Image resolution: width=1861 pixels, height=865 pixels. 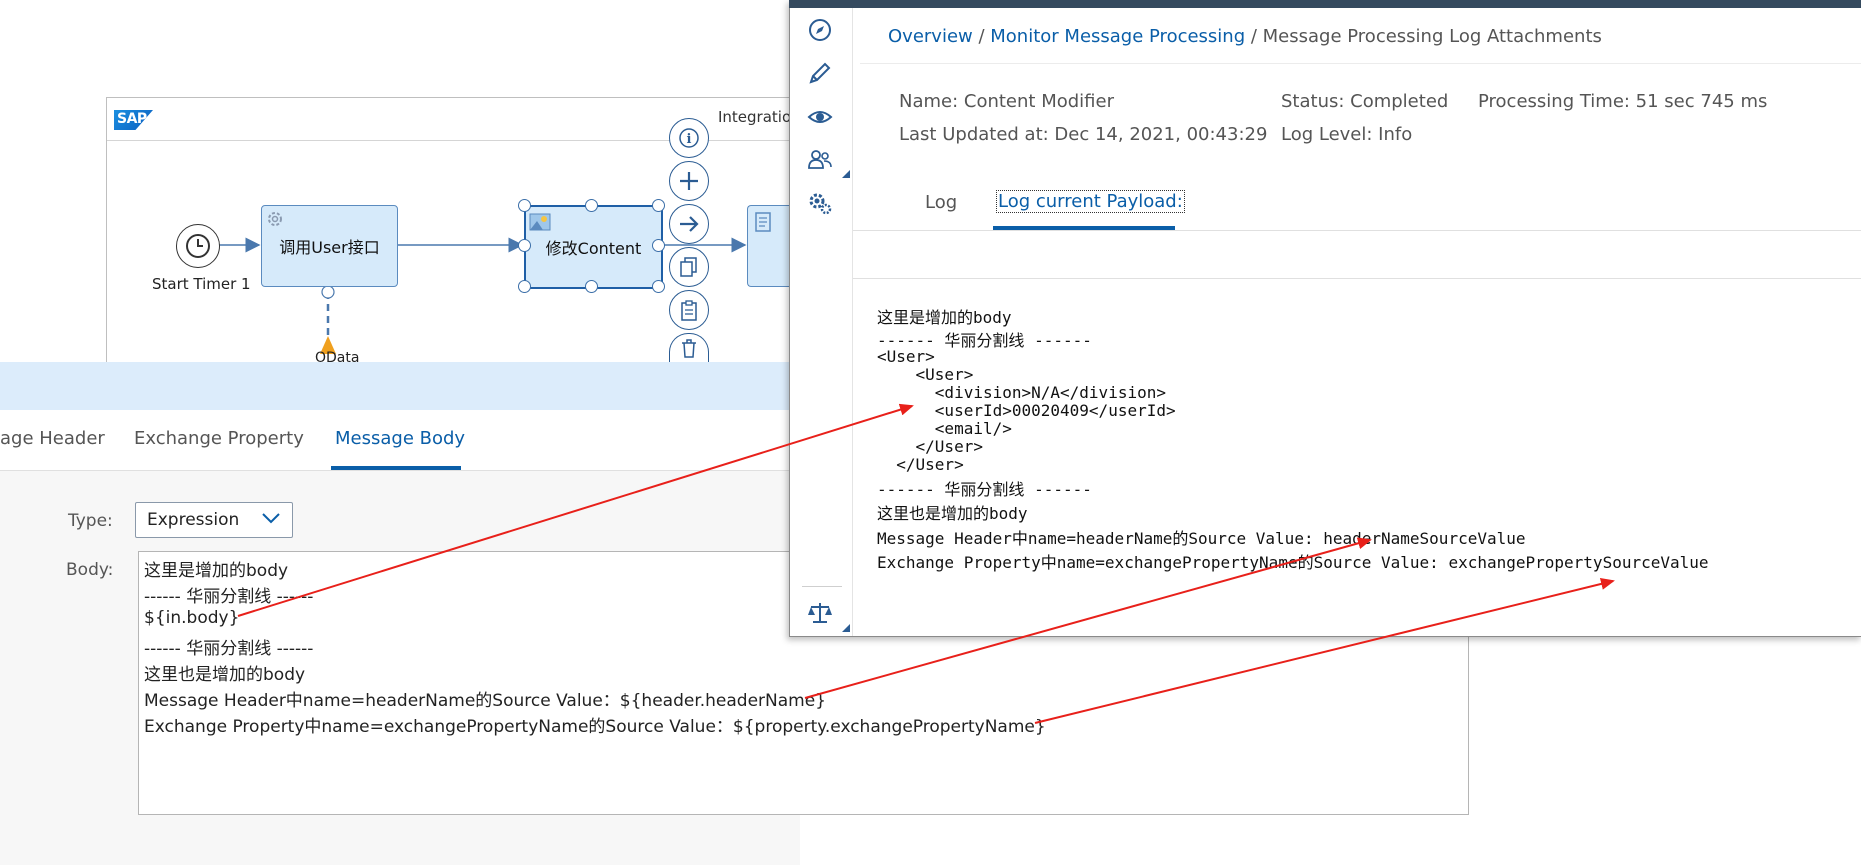 What do you see at coordinates (1357, 230) in the screenshot?
I see `tabs-divider` at bounding box center [1357, 230].